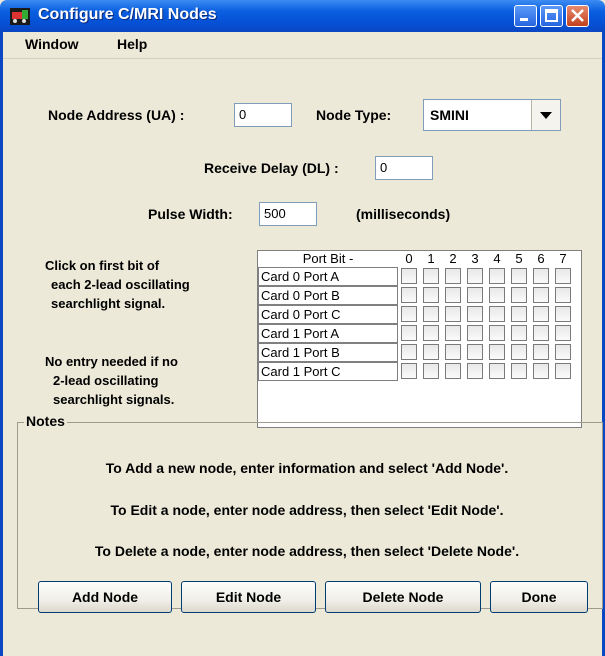  Describe the element at coordinates (248, 597) in the screenshot. I see `edit-node-button: Edit Node` at that location.